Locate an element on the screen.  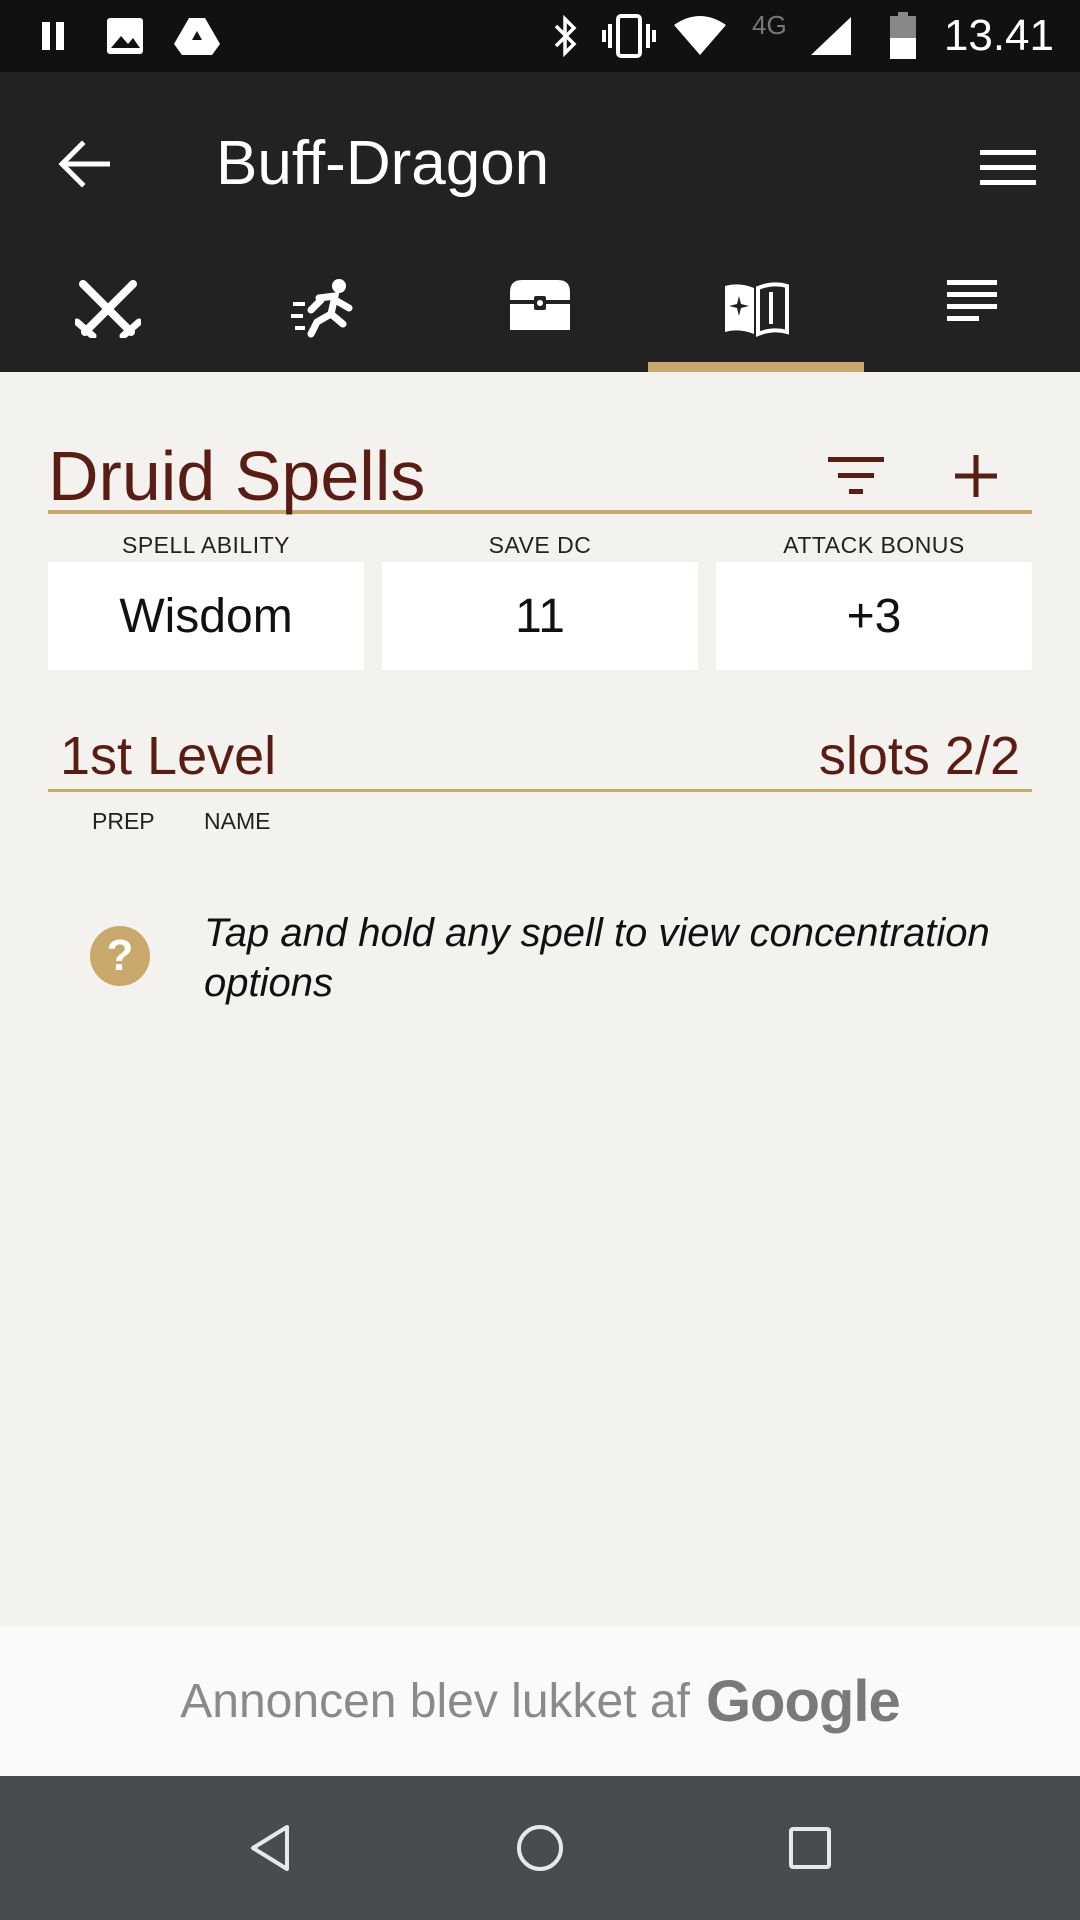
back-button is located at coordinates (84, 164).